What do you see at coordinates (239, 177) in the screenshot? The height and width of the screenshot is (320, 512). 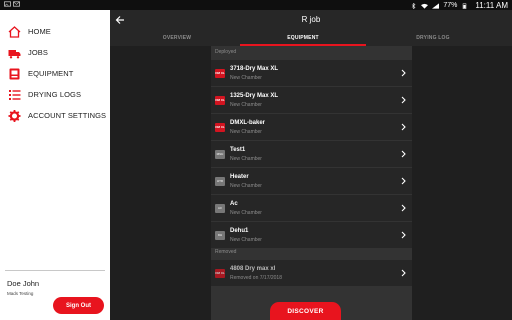 I see `equipment-name: Heater` at bounding box center [239, 177].